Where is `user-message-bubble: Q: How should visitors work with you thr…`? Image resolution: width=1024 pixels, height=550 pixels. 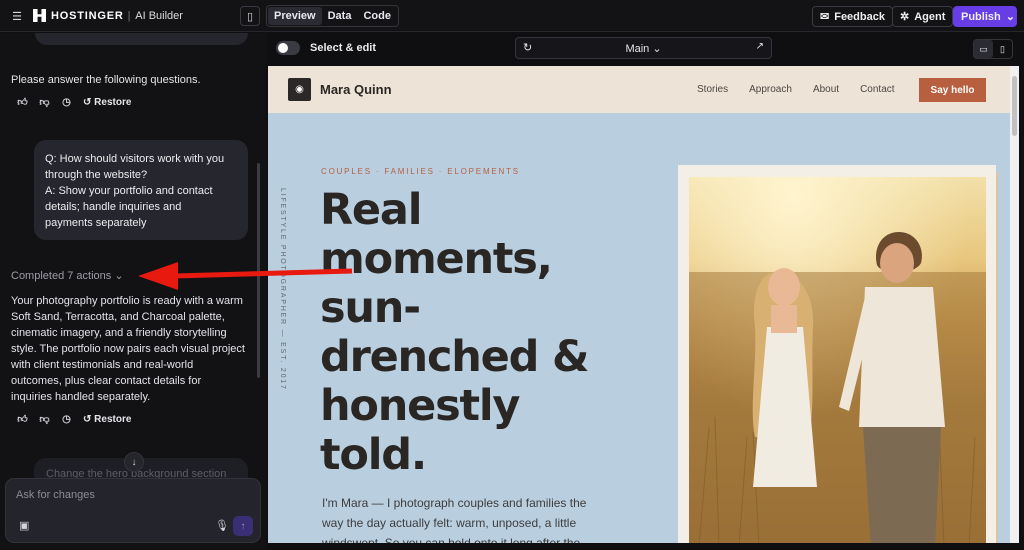 user-message-bubble: Q: How should visitors work with you thr… is located at coordinates (141, 190).